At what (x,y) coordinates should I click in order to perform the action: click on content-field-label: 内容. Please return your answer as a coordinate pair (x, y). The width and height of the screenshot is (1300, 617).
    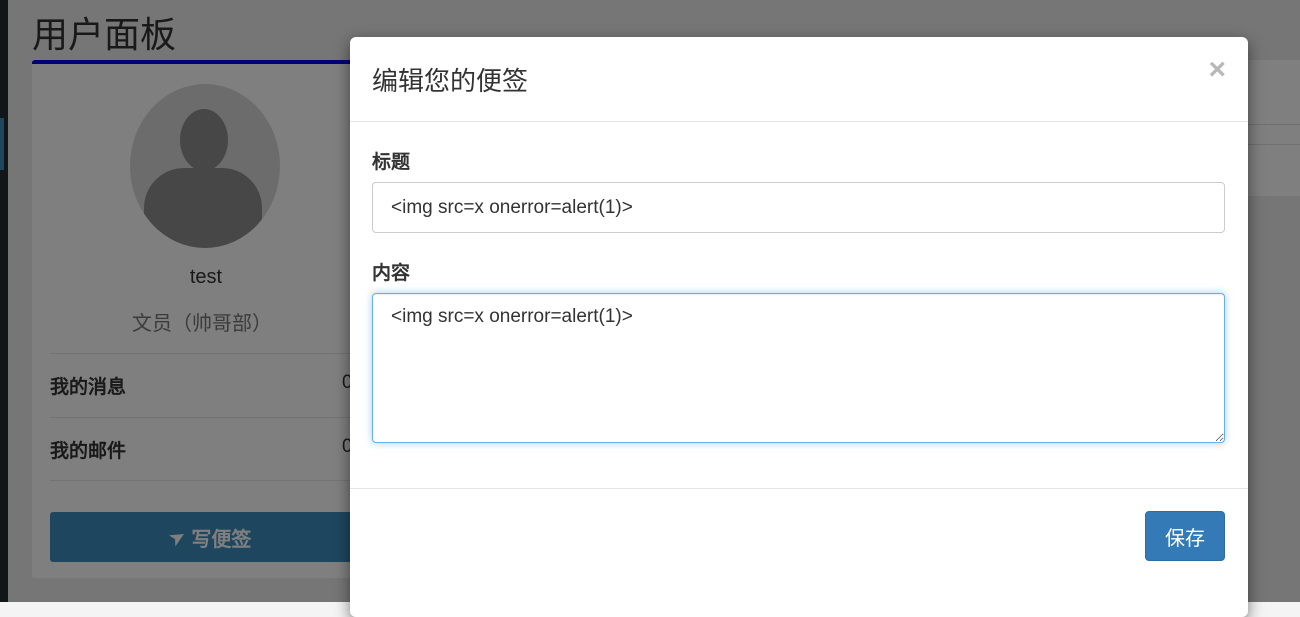
    Looking at the image, I should click on (391, 271).